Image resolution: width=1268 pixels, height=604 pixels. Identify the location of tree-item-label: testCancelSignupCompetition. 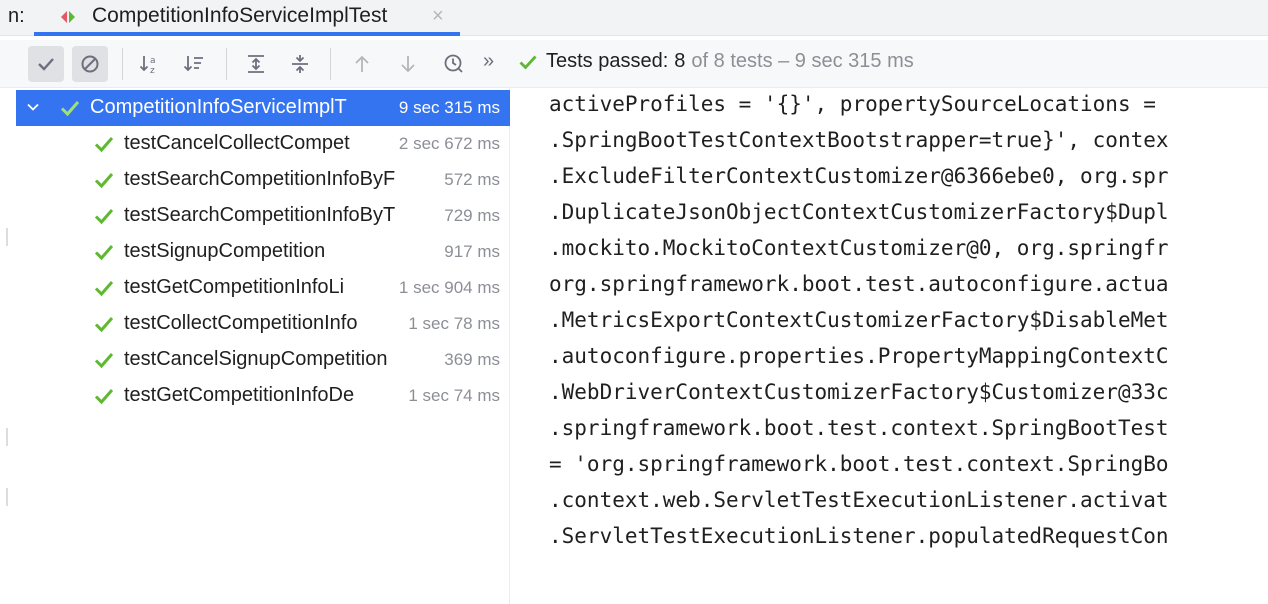
(256, 359).